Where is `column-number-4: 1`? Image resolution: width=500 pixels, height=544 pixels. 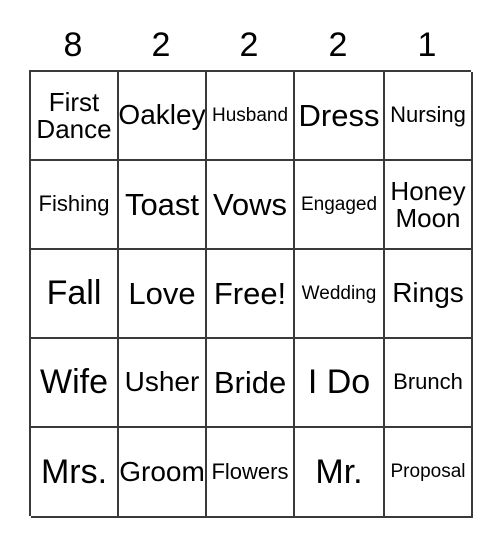 column-number-4: 1 is located at coordinates (427, 45).